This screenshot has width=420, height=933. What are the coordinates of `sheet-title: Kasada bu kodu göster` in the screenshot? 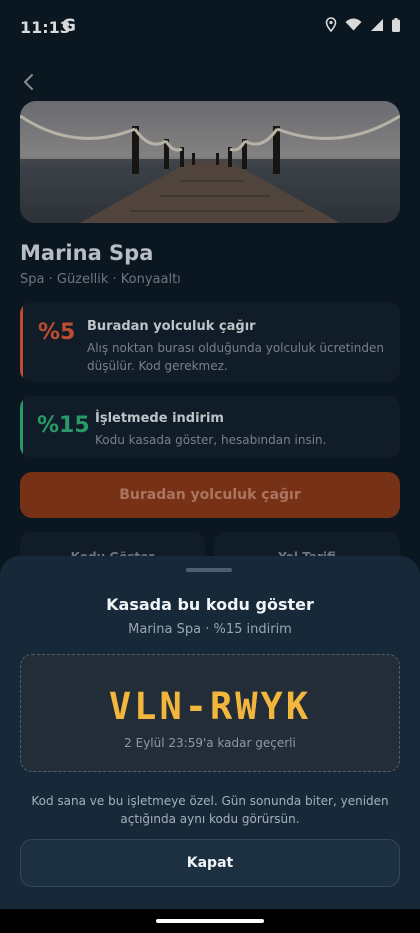 It's located at (210, 604).